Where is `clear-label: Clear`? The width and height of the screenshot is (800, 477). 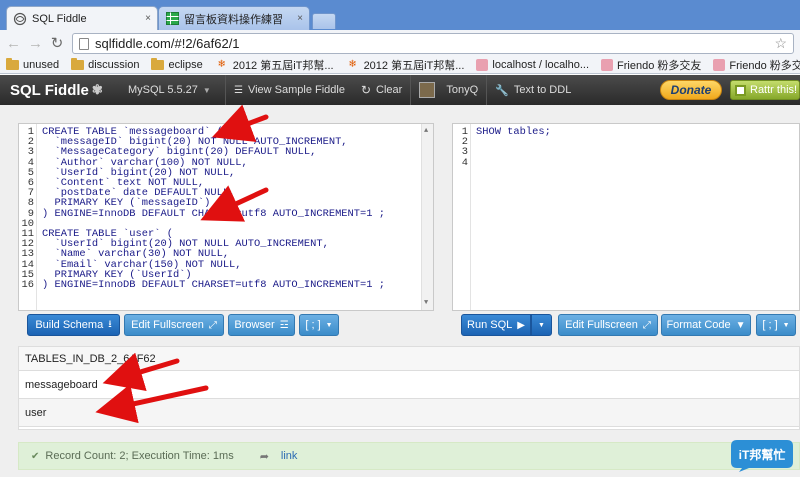
clear-label: Clear is located at coordinates (389, 90).